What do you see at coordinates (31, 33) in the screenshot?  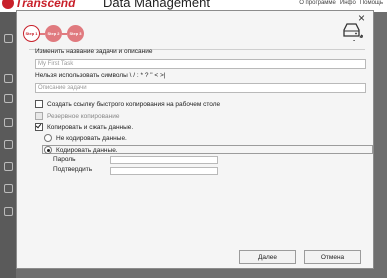 I see `step-1: Step 1` at bounding box center [31, 33].